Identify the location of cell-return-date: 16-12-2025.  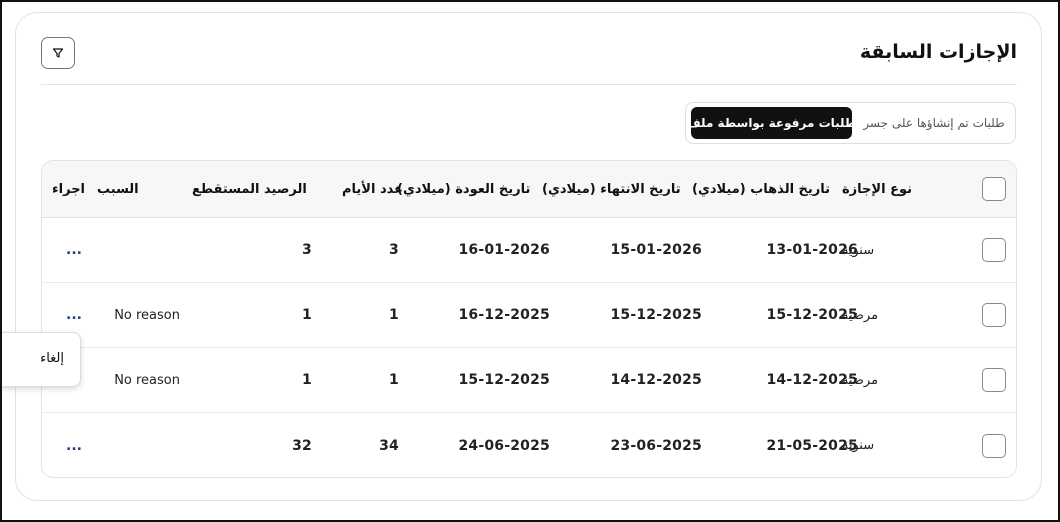
(504, 315).